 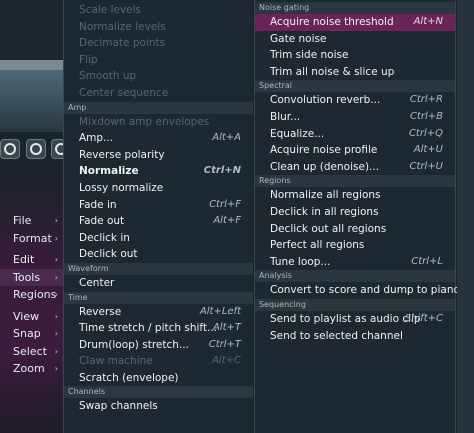 What do you see at coordinates (158, 188) in the screenshot?
I see `menu-item-lossy-normalize: Lossy normalize` at bounding box center [158, 188].